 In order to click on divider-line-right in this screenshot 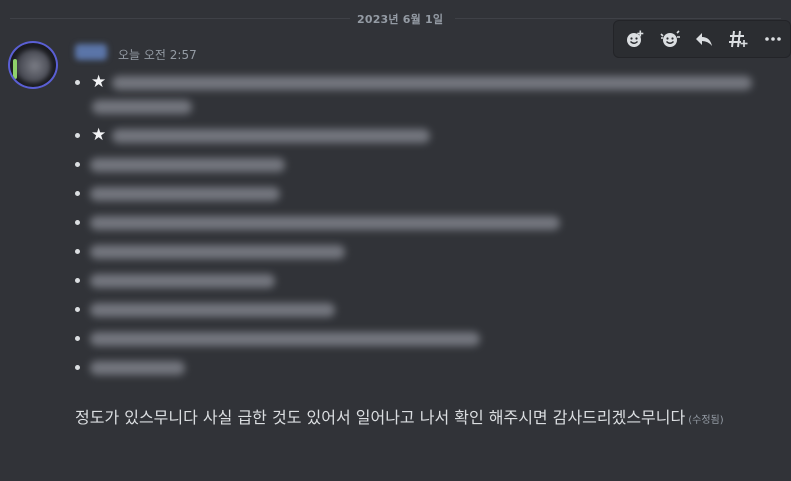, I will do `click(618, 18)`.